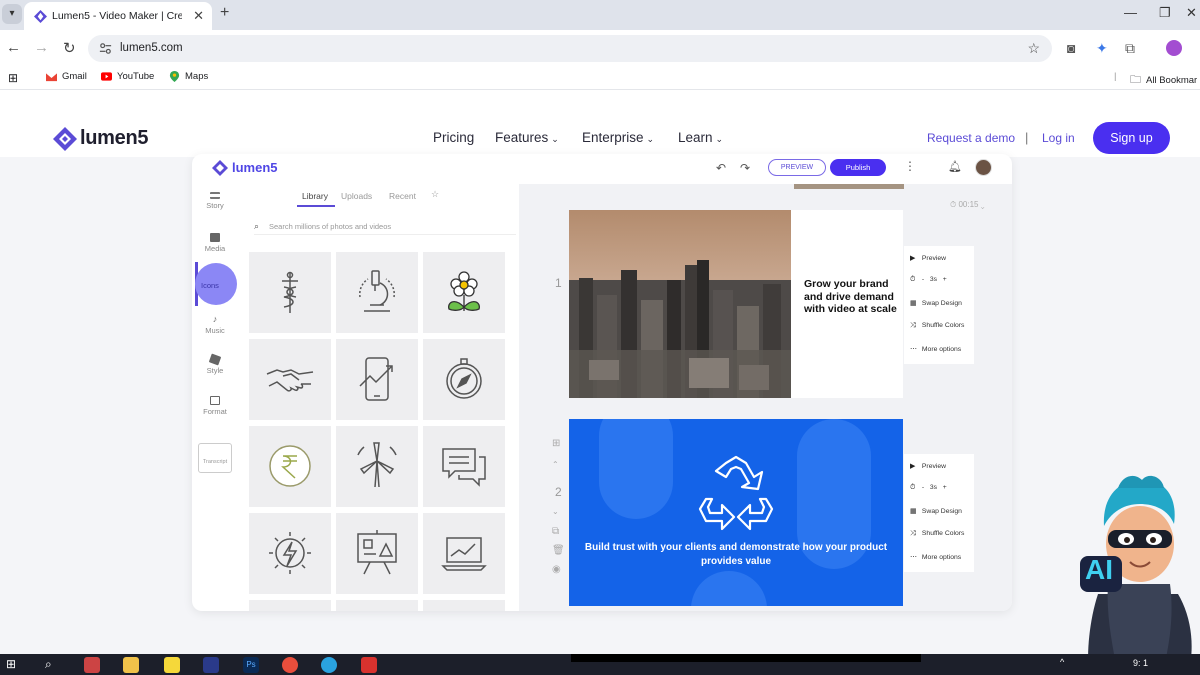  What do you see at coordinates (700, 137) in the screenshot?
I see `nav-learn: Learn ⌄` at bounding box center [700, 137].